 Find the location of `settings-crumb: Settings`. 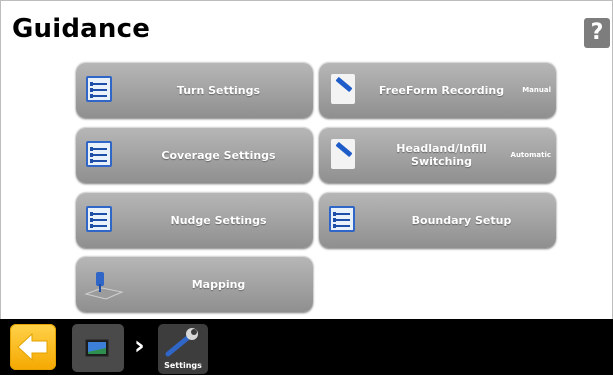

settings-crumb: Settings is located at coordinates (183, 349).